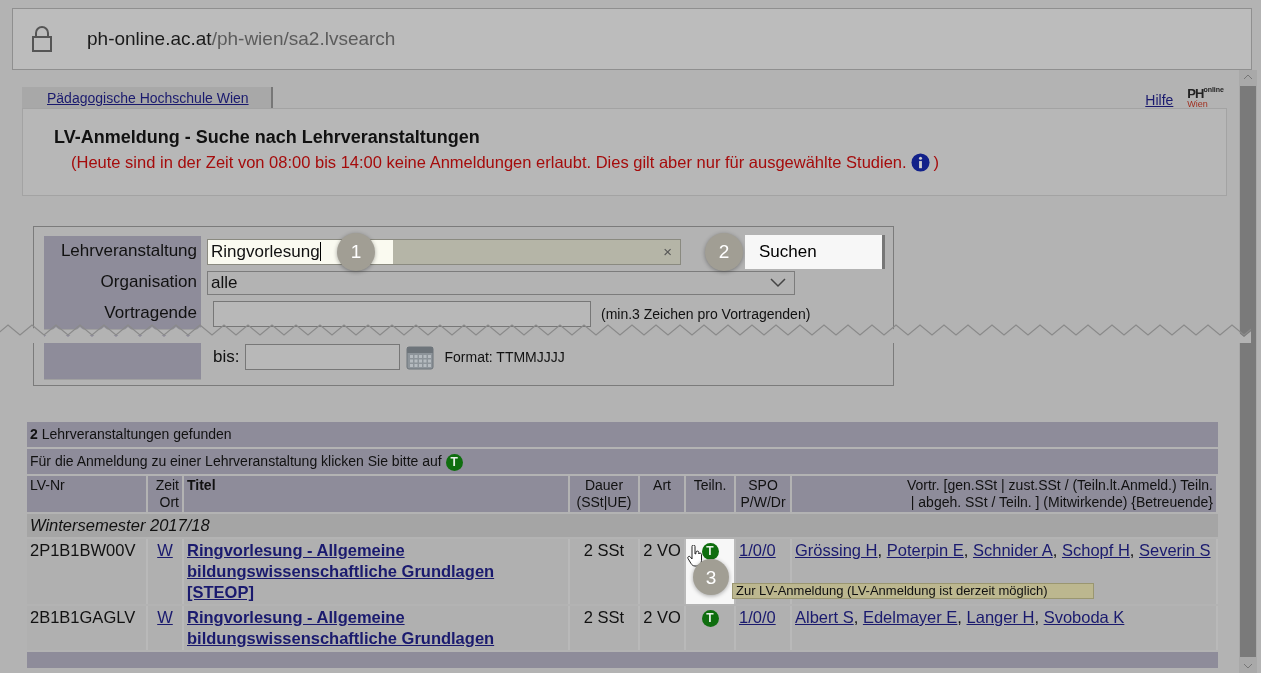  I want to click on semester-header: Wintersemester 2017/18, so click(622, 525).